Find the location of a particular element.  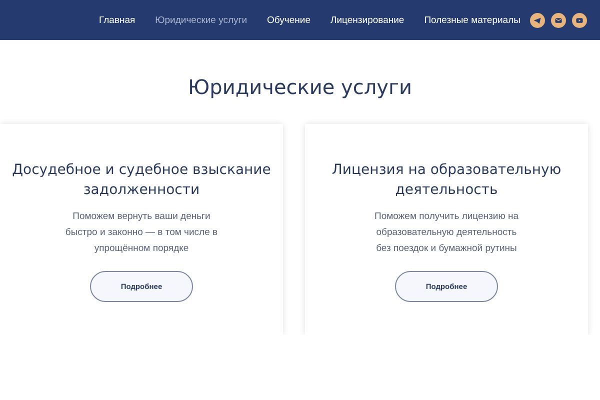

nav-link: Обучение is located at coordinates (288, 20).